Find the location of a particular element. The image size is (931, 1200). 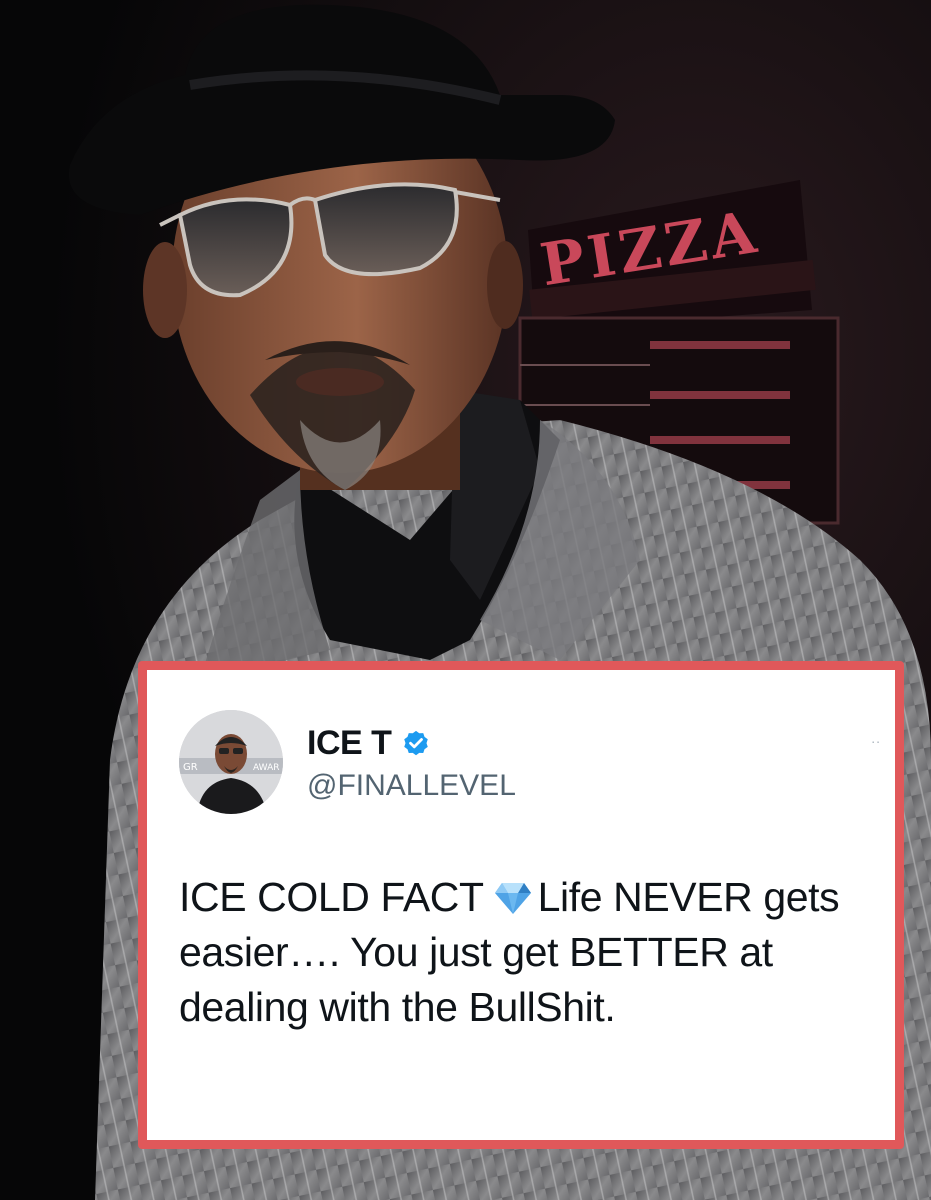

avatar: GR AWAR is located at coordinates (231, 762).